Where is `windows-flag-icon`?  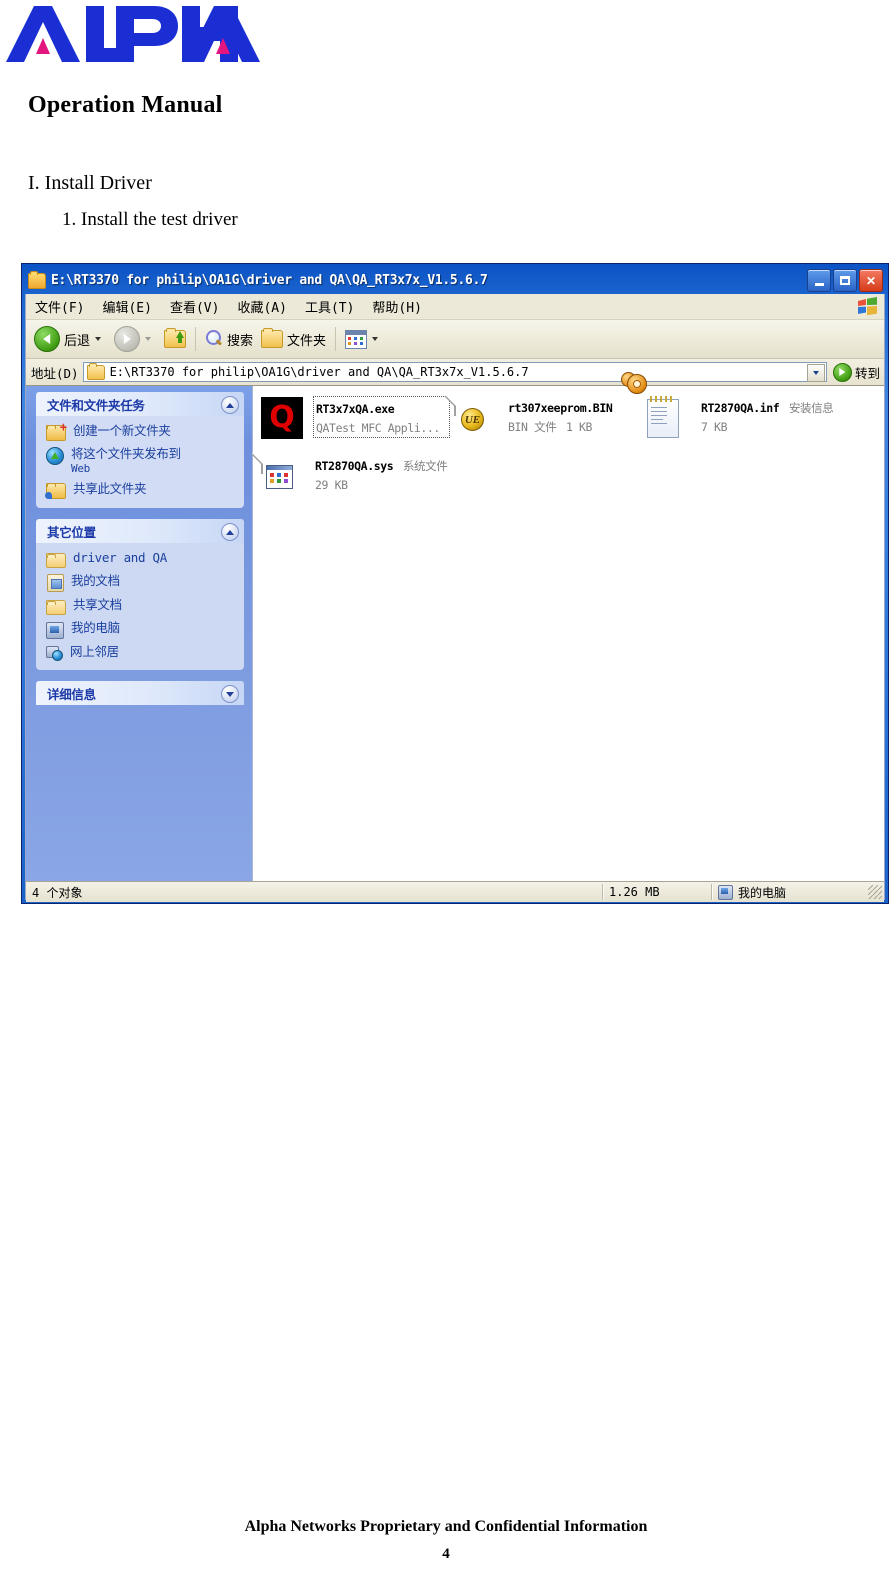
windows-flag-icon is located at coordinates (867, 306).